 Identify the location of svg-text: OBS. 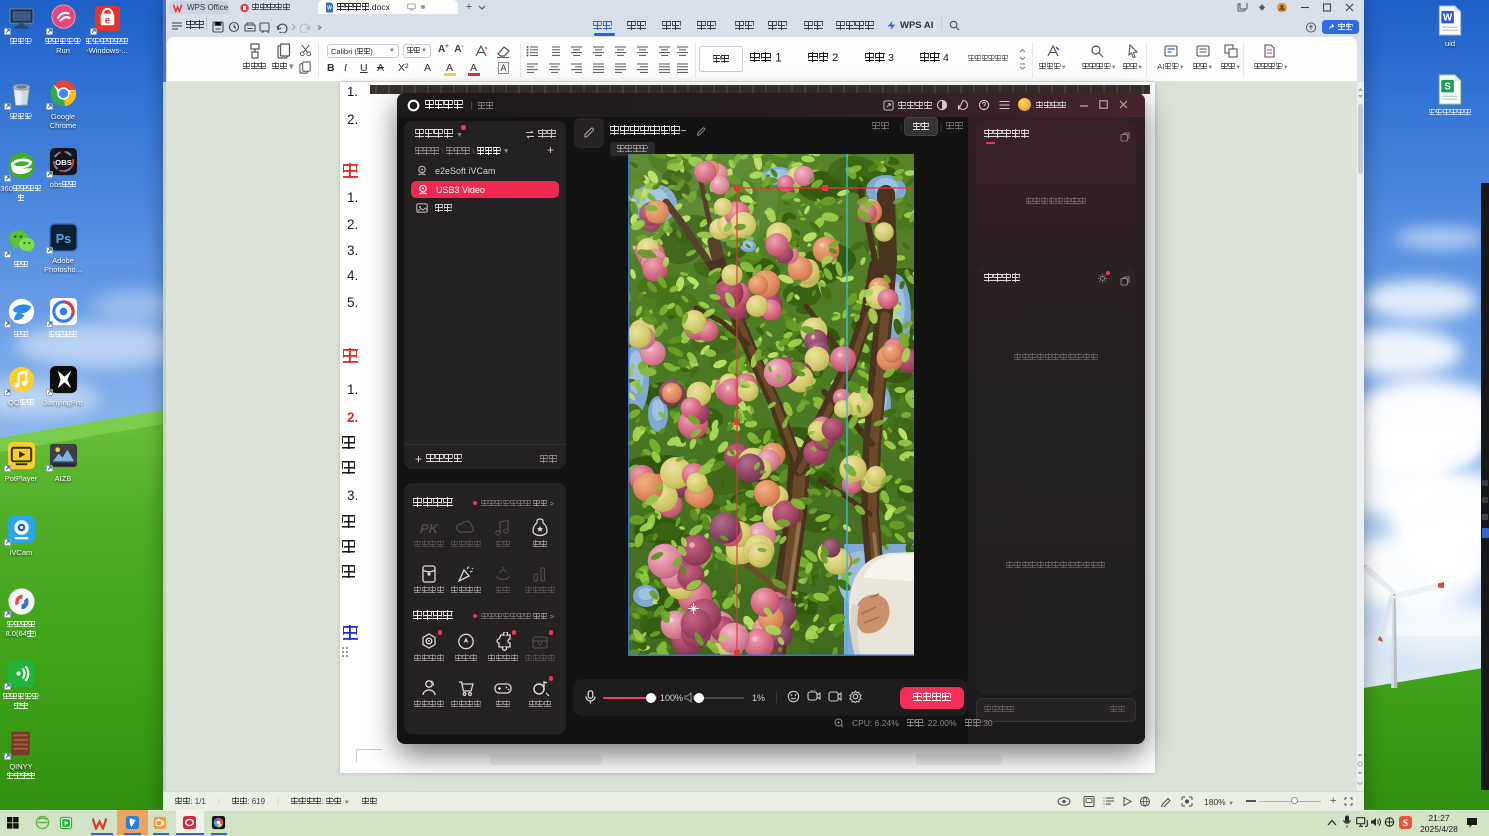
(63, 162).